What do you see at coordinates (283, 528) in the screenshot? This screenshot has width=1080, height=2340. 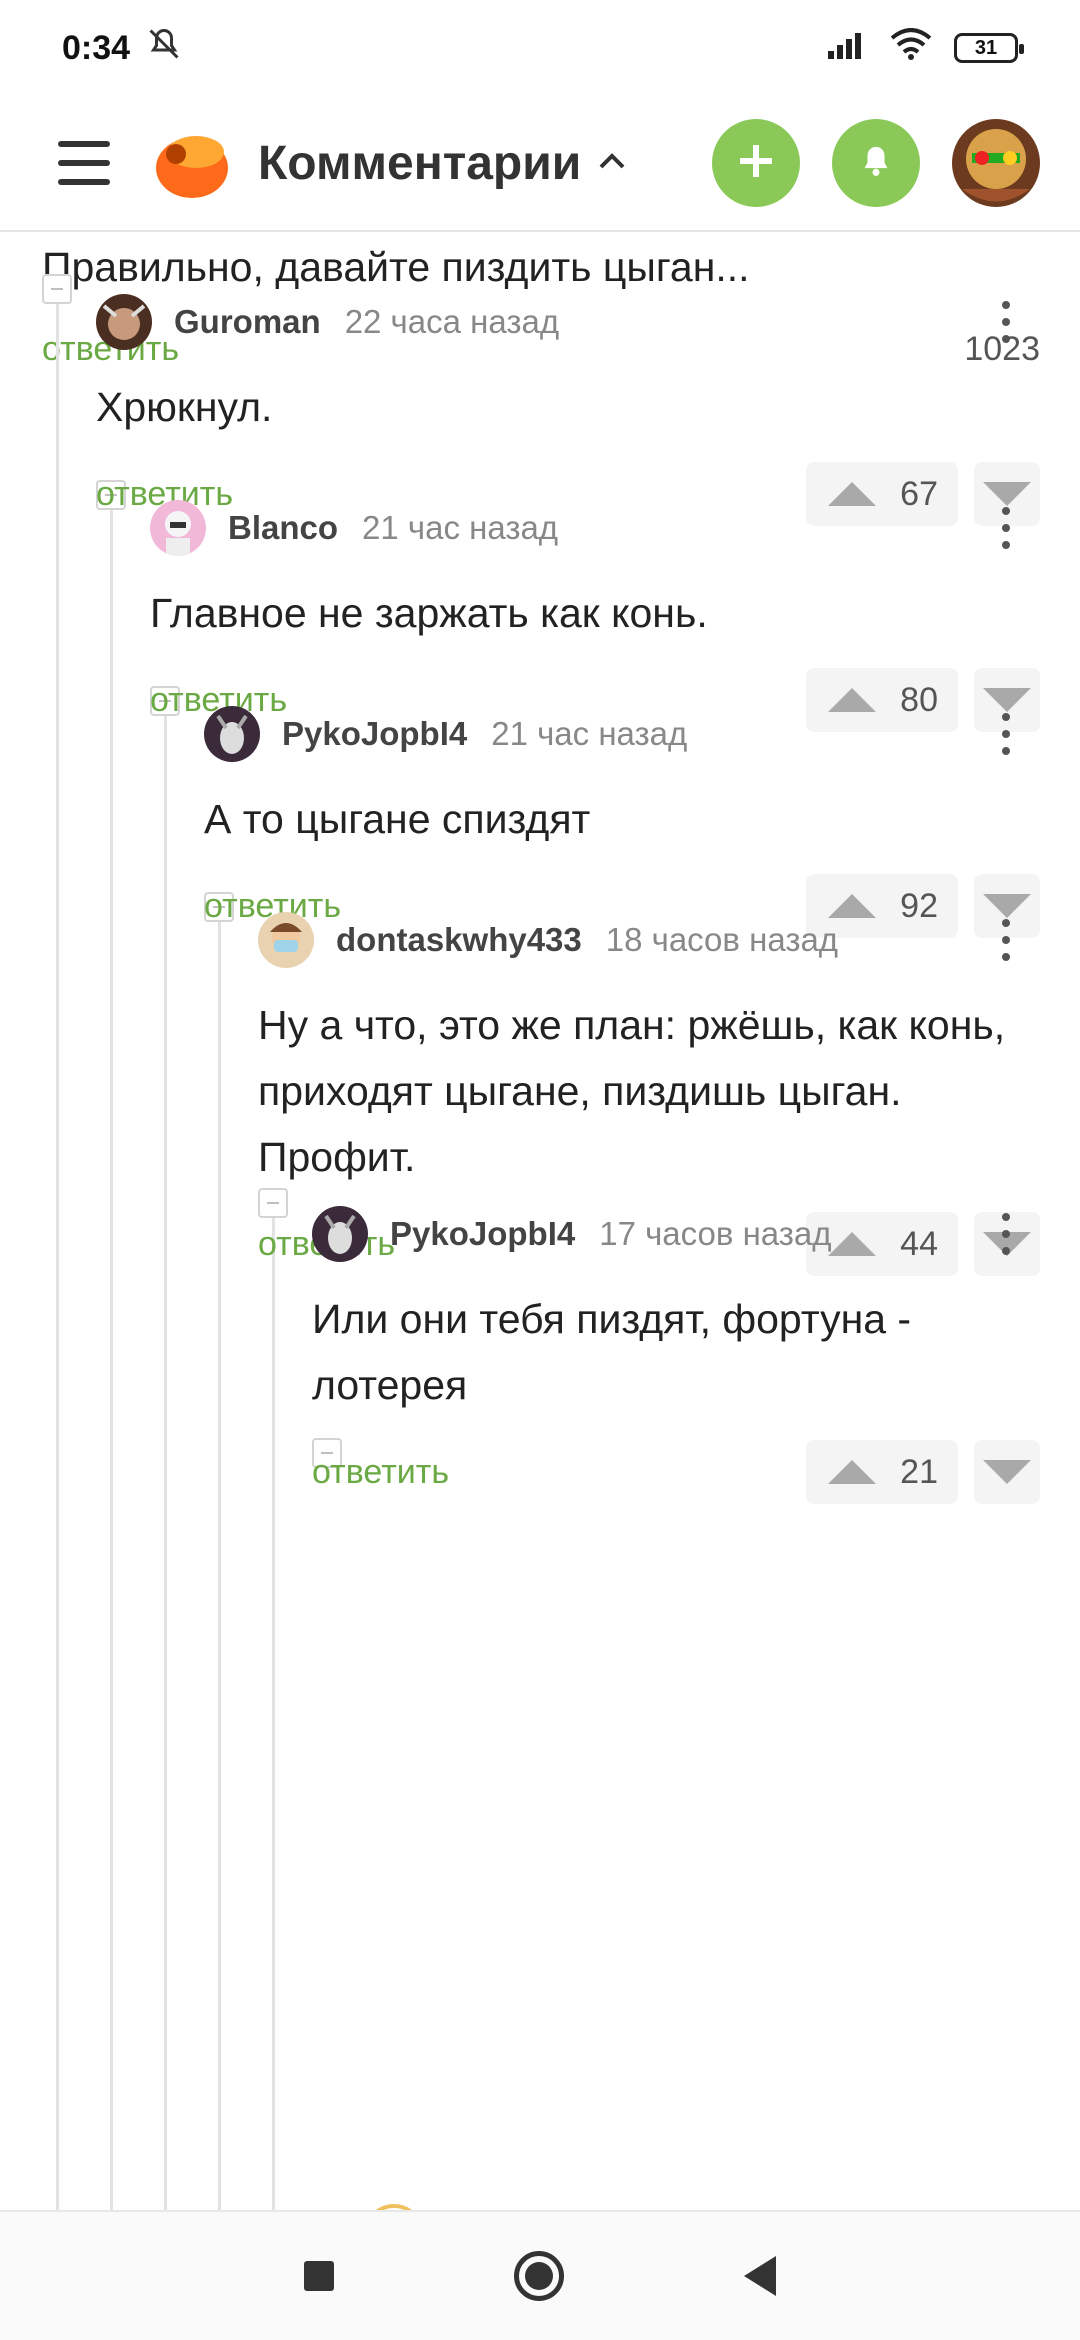 I see `comment-author: Blanco` at bounding box center [283, 528].